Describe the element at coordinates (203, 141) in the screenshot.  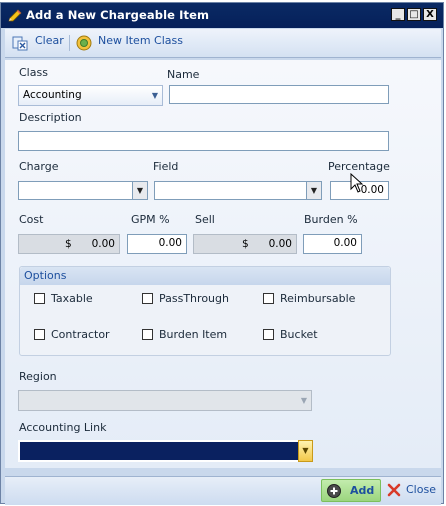
I see `description-input` at that location.